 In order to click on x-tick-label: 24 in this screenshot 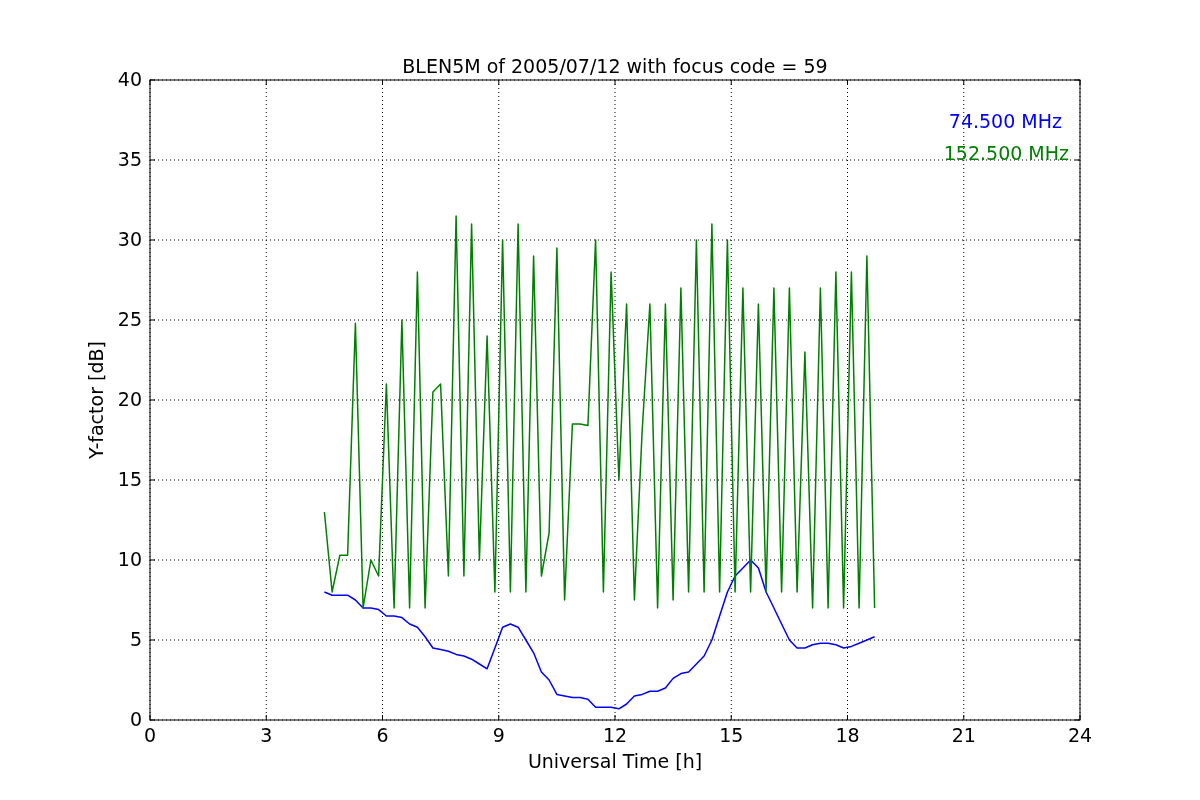, I will do `click(1080, 735)`.